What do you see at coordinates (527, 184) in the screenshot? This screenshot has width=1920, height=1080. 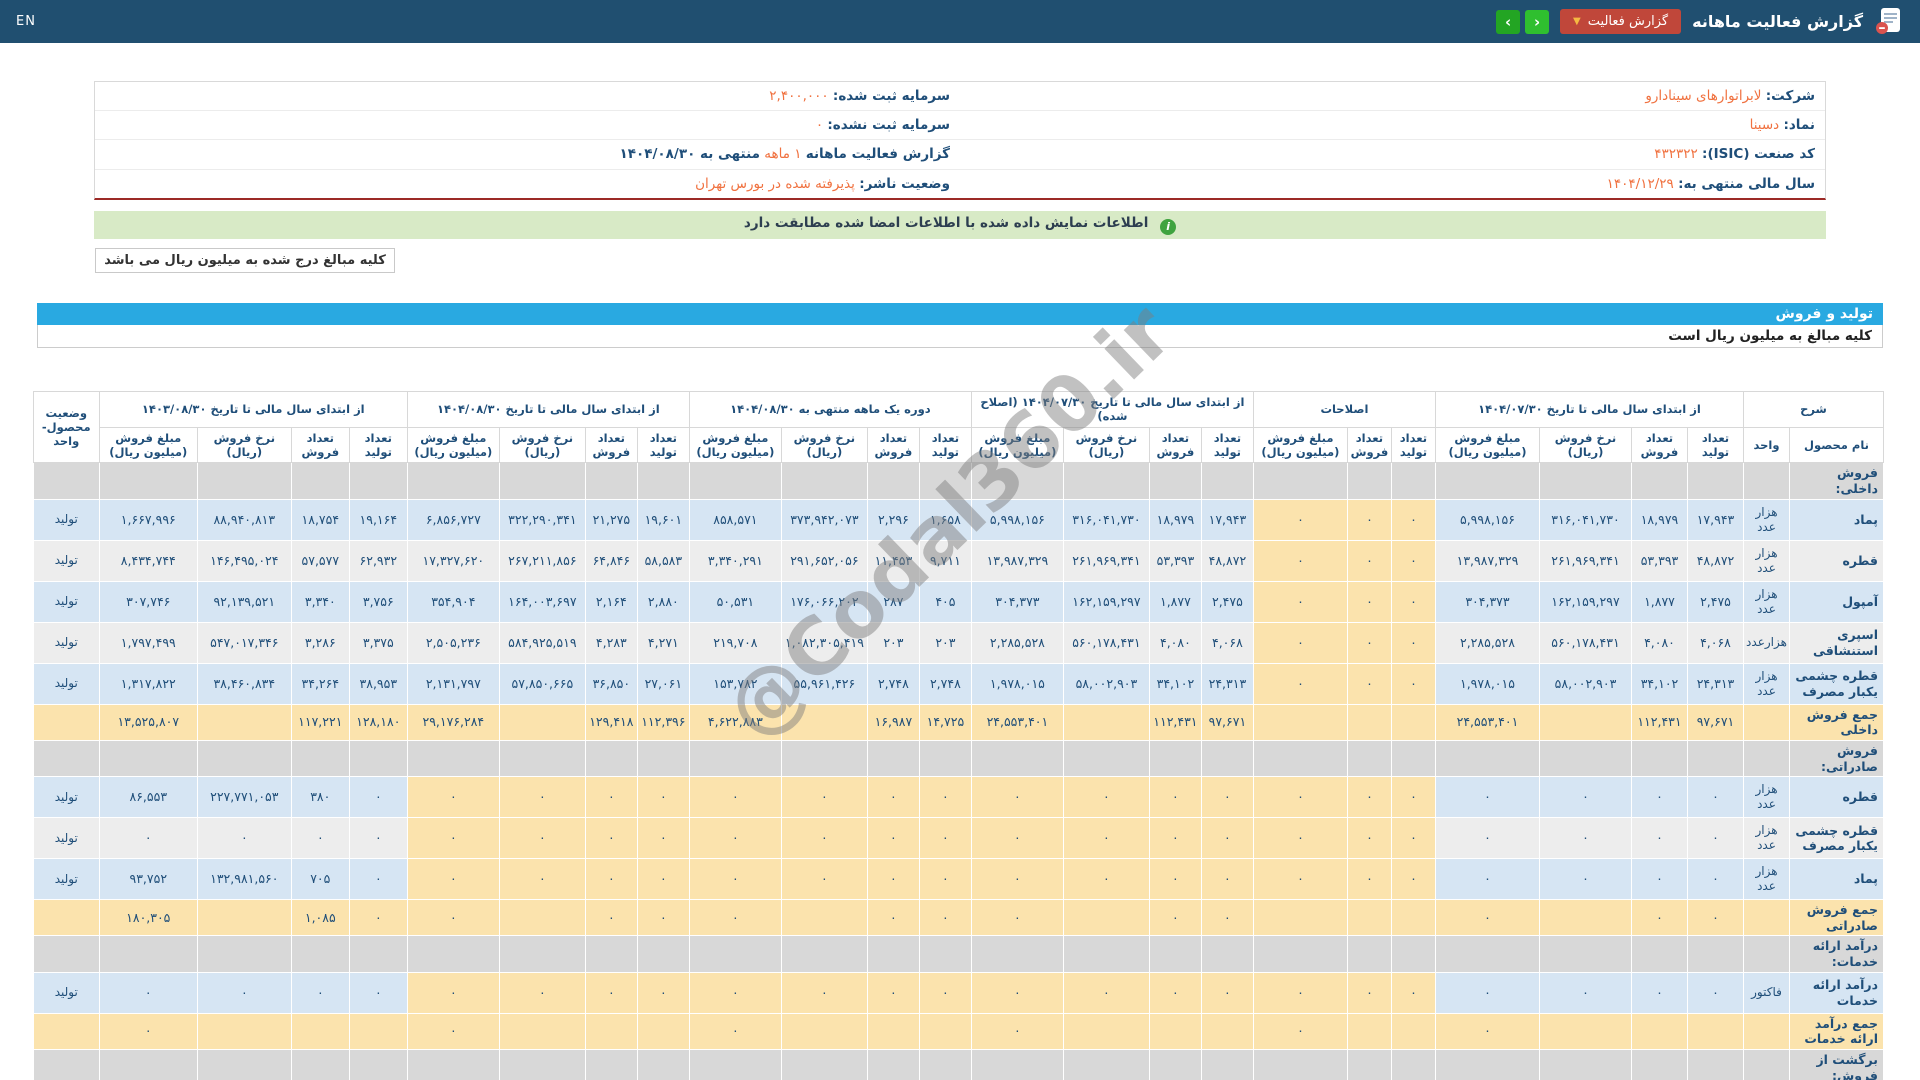 I see `info-cell-listing-status: وضعیت ناشر: پذیرفته شده در بورس تهران` at bounding box center [527, 184].